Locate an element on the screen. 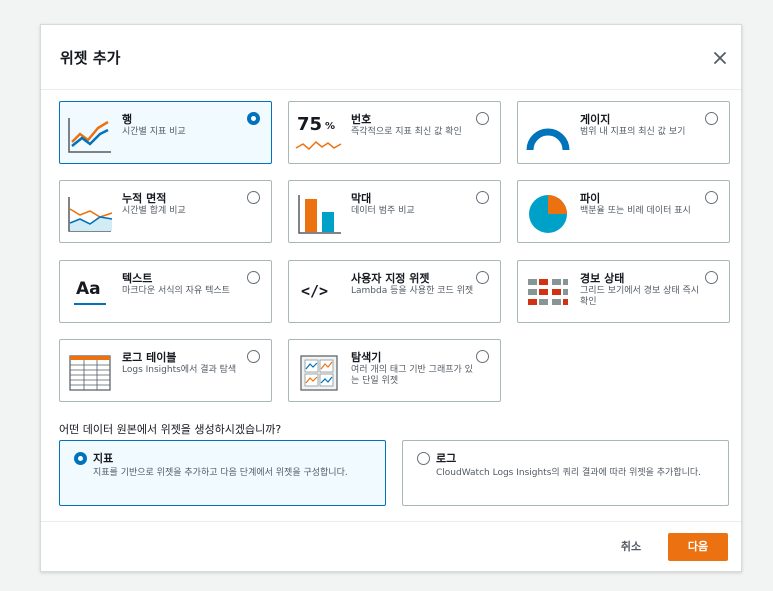 The width and height of the screenshot is (773, 591). widget-radio-stacked-area is located at coordinates (253, 197).